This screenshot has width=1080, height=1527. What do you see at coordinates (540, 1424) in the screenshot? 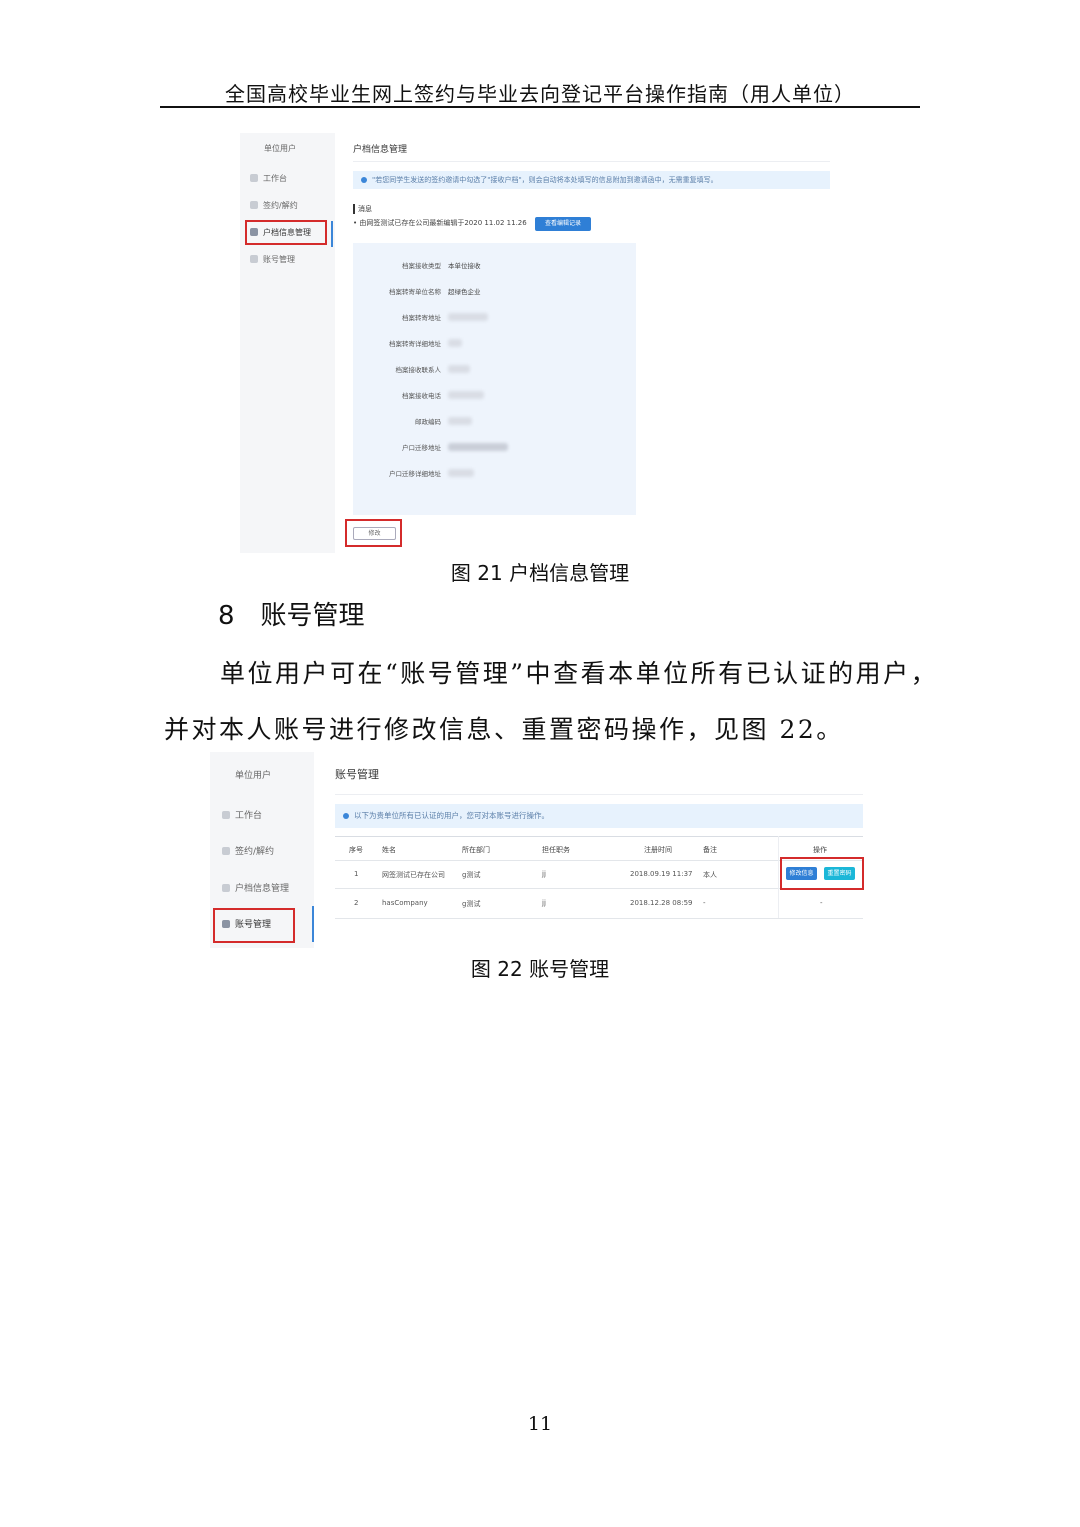
I see `page-number: 11` at bounding box center [540, 1424].